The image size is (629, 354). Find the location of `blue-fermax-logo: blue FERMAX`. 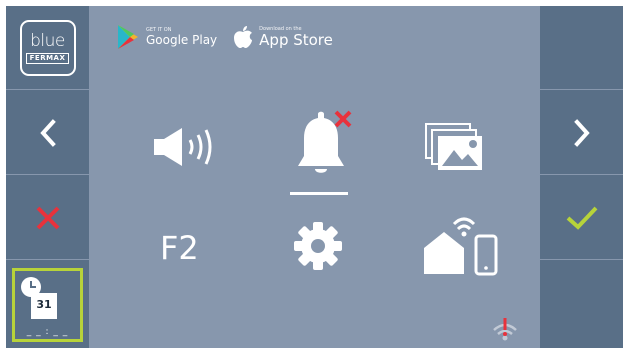

blue-fermax-logo: blue FERMAX is located at coordinates (47, 47).